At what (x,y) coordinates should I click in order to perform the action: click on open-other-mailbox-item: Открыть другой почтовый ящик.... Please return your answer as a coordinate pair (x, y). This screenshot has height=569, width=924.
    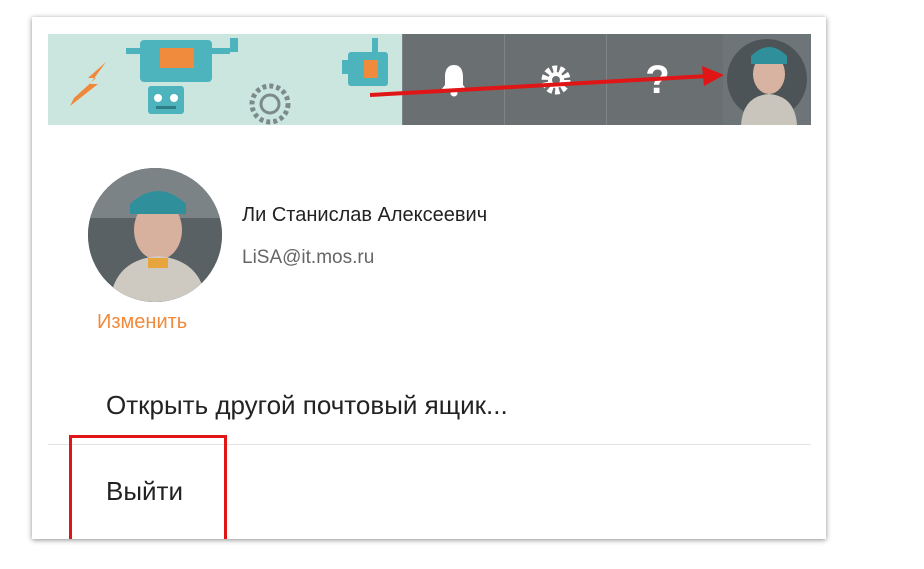
    Looking at the image, I should click on (307, 405).